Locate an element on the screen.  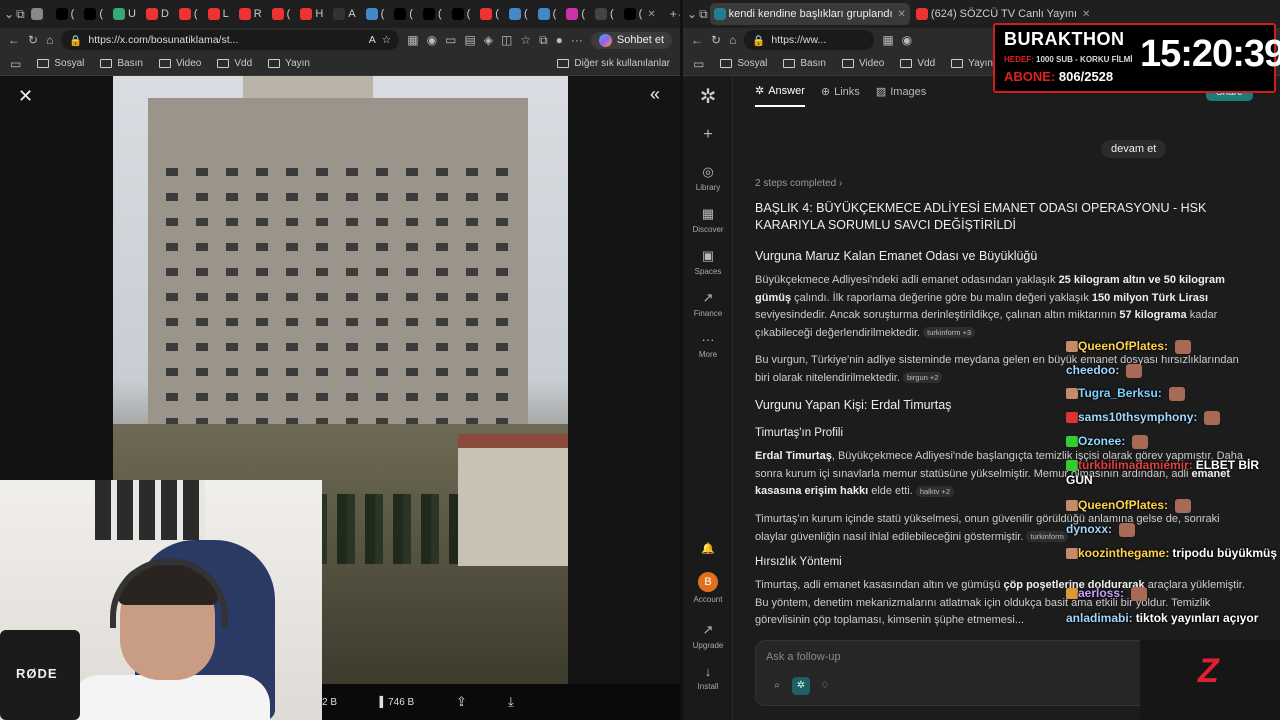
tab-favicon is located at coordinates (36, 14).